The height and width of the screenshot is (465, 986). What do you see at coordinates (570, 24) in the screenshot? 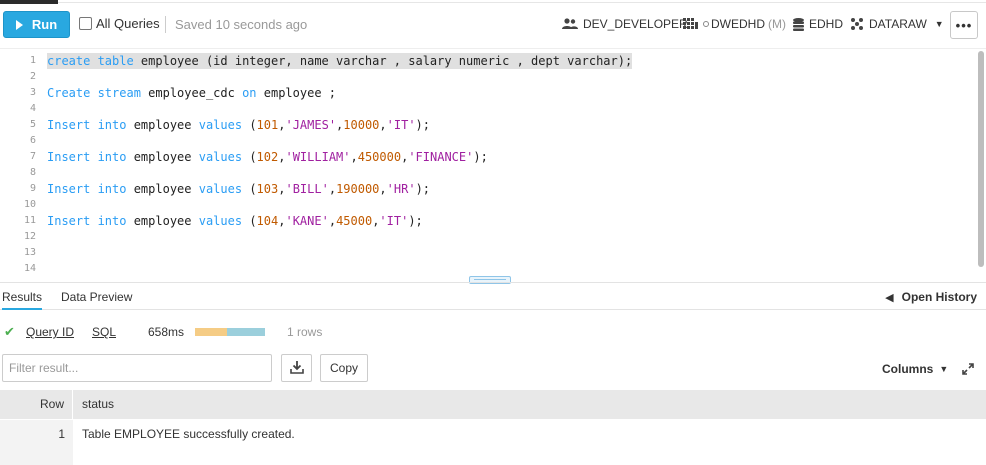
I see `user-group-icon` at bounding box center [570, 24].